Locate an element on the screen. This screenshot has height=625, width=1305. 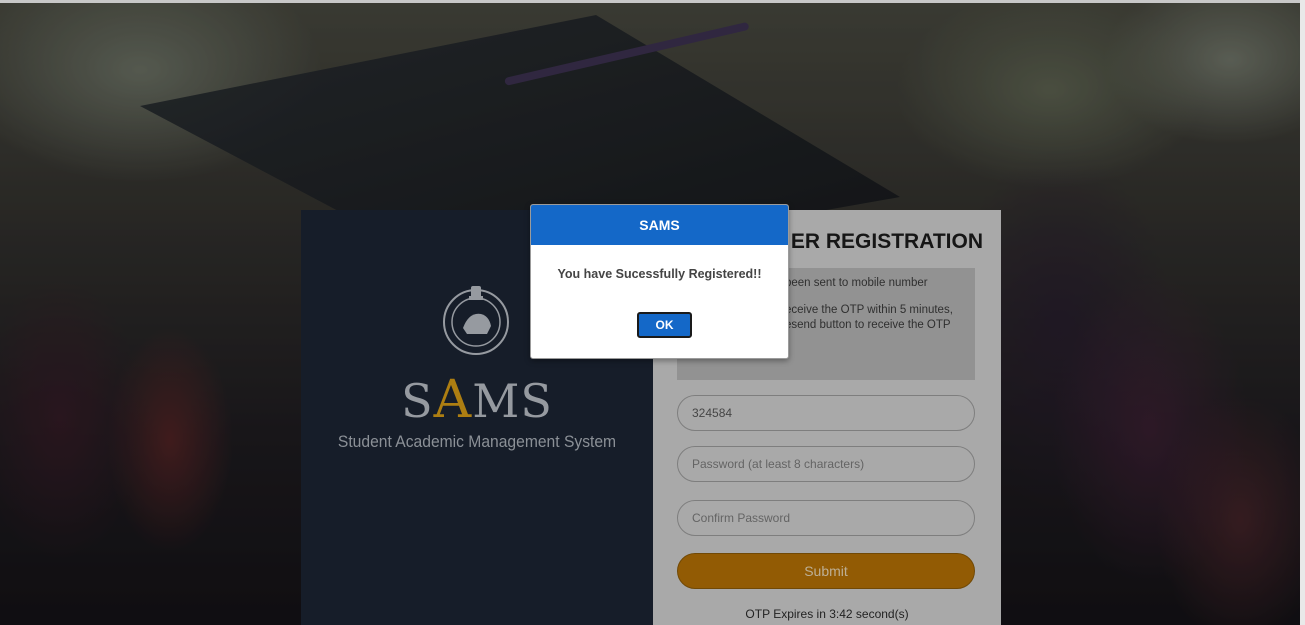
page-scrollbar is located at coordinates (1302, 312).